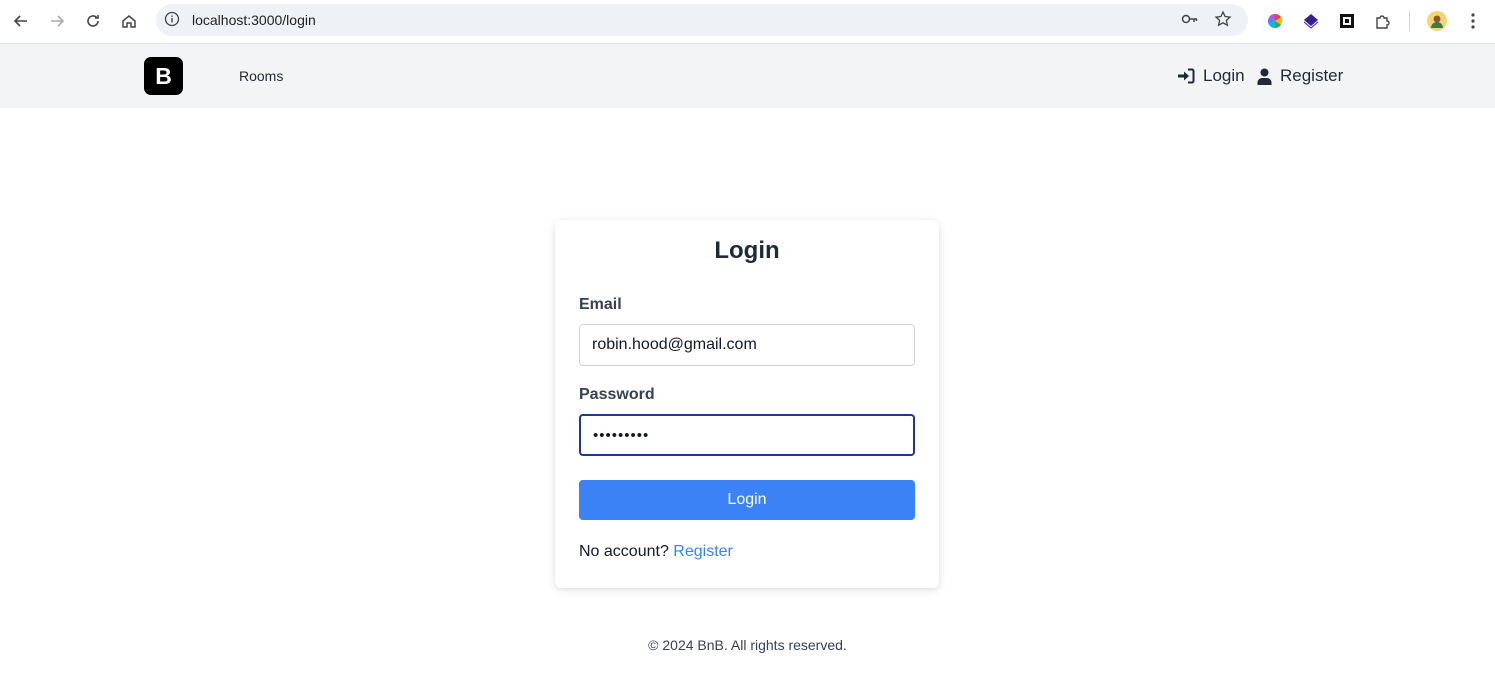 The width and height of the screenshot is (1495, 682). I want to click on password-field: •••••••••, so click(747, 435).